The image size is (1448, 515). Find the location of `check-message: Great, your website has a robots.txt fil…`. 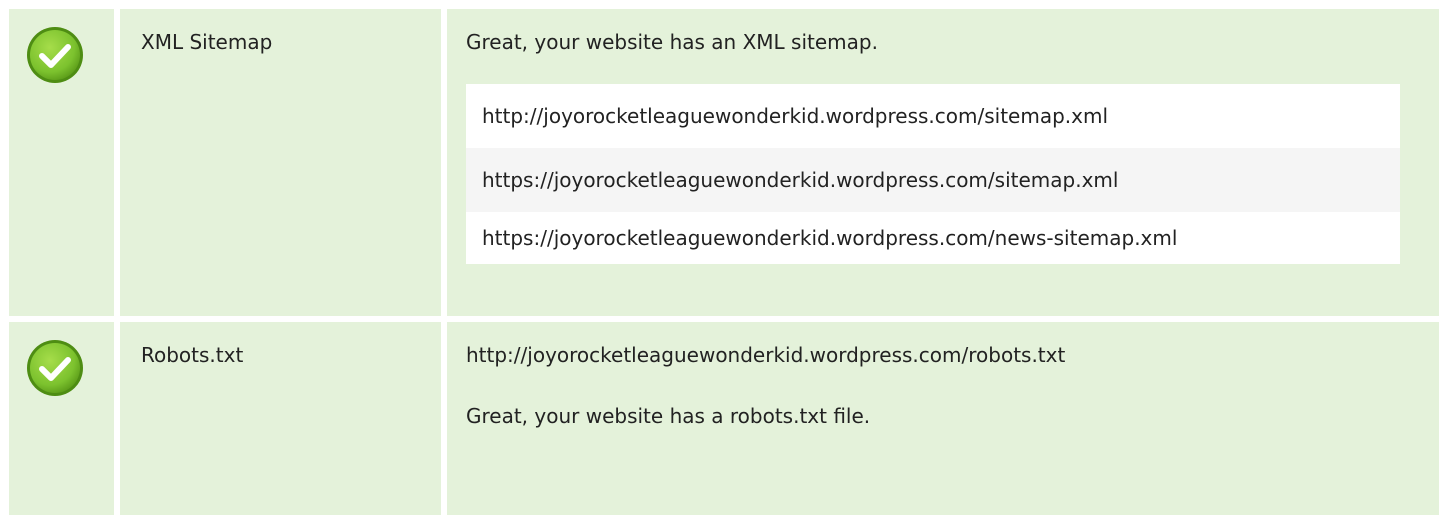

check-message: Great, your website has a robots.txt fil… is located at coordinates (668, 416).